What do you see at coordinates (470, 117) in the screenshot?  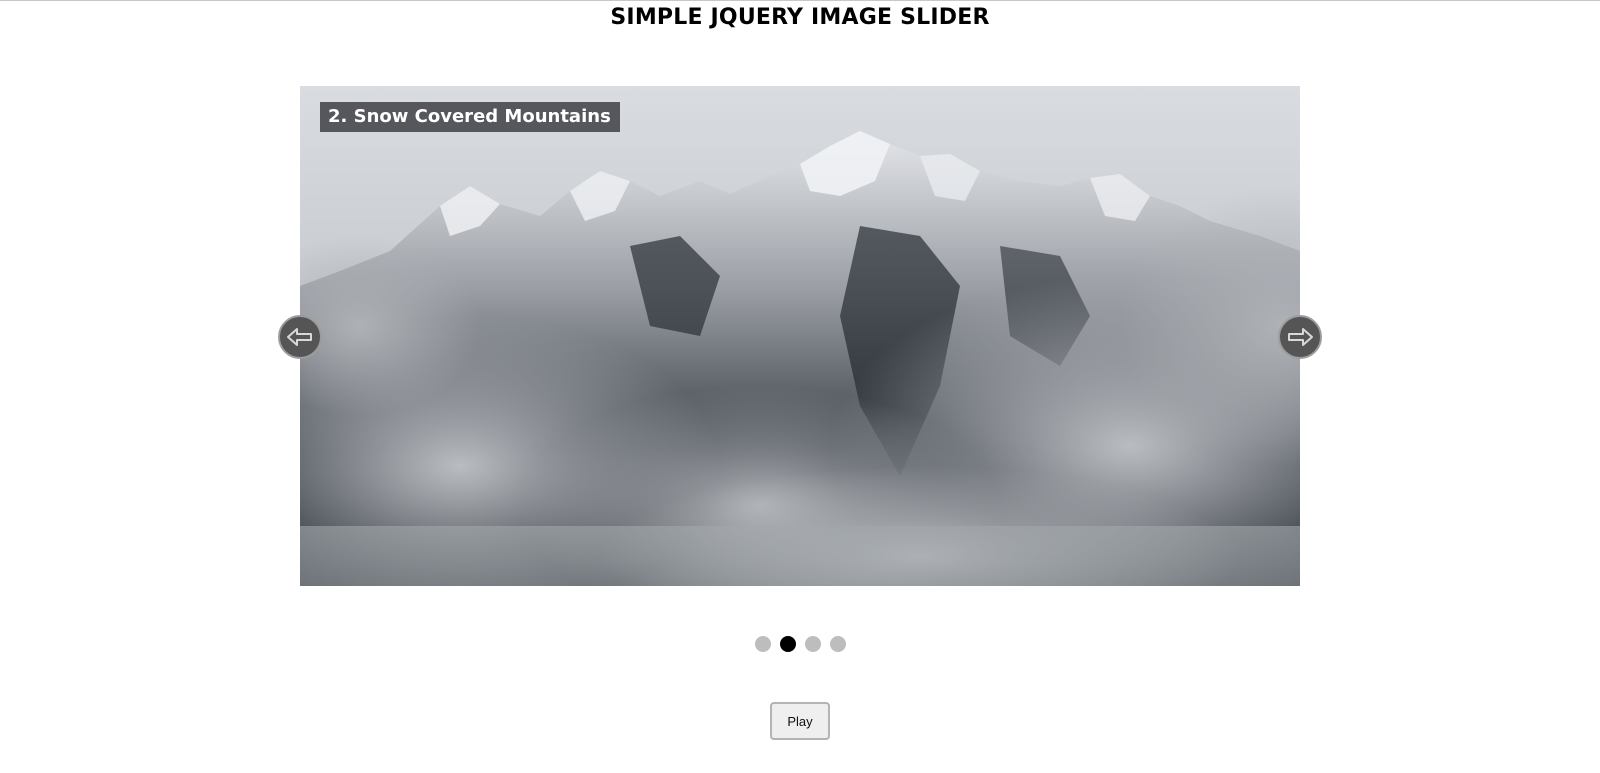 I see `slide-caption: 2. Snow Covered Mountains` at bounding box center [470, 117].